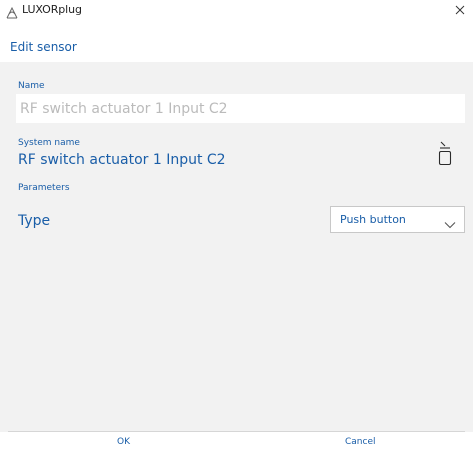  What do you see at coordinates (445, 154) in the screenshot?
I see `push-button-sensor-icon` at bounding box center [445, 154].